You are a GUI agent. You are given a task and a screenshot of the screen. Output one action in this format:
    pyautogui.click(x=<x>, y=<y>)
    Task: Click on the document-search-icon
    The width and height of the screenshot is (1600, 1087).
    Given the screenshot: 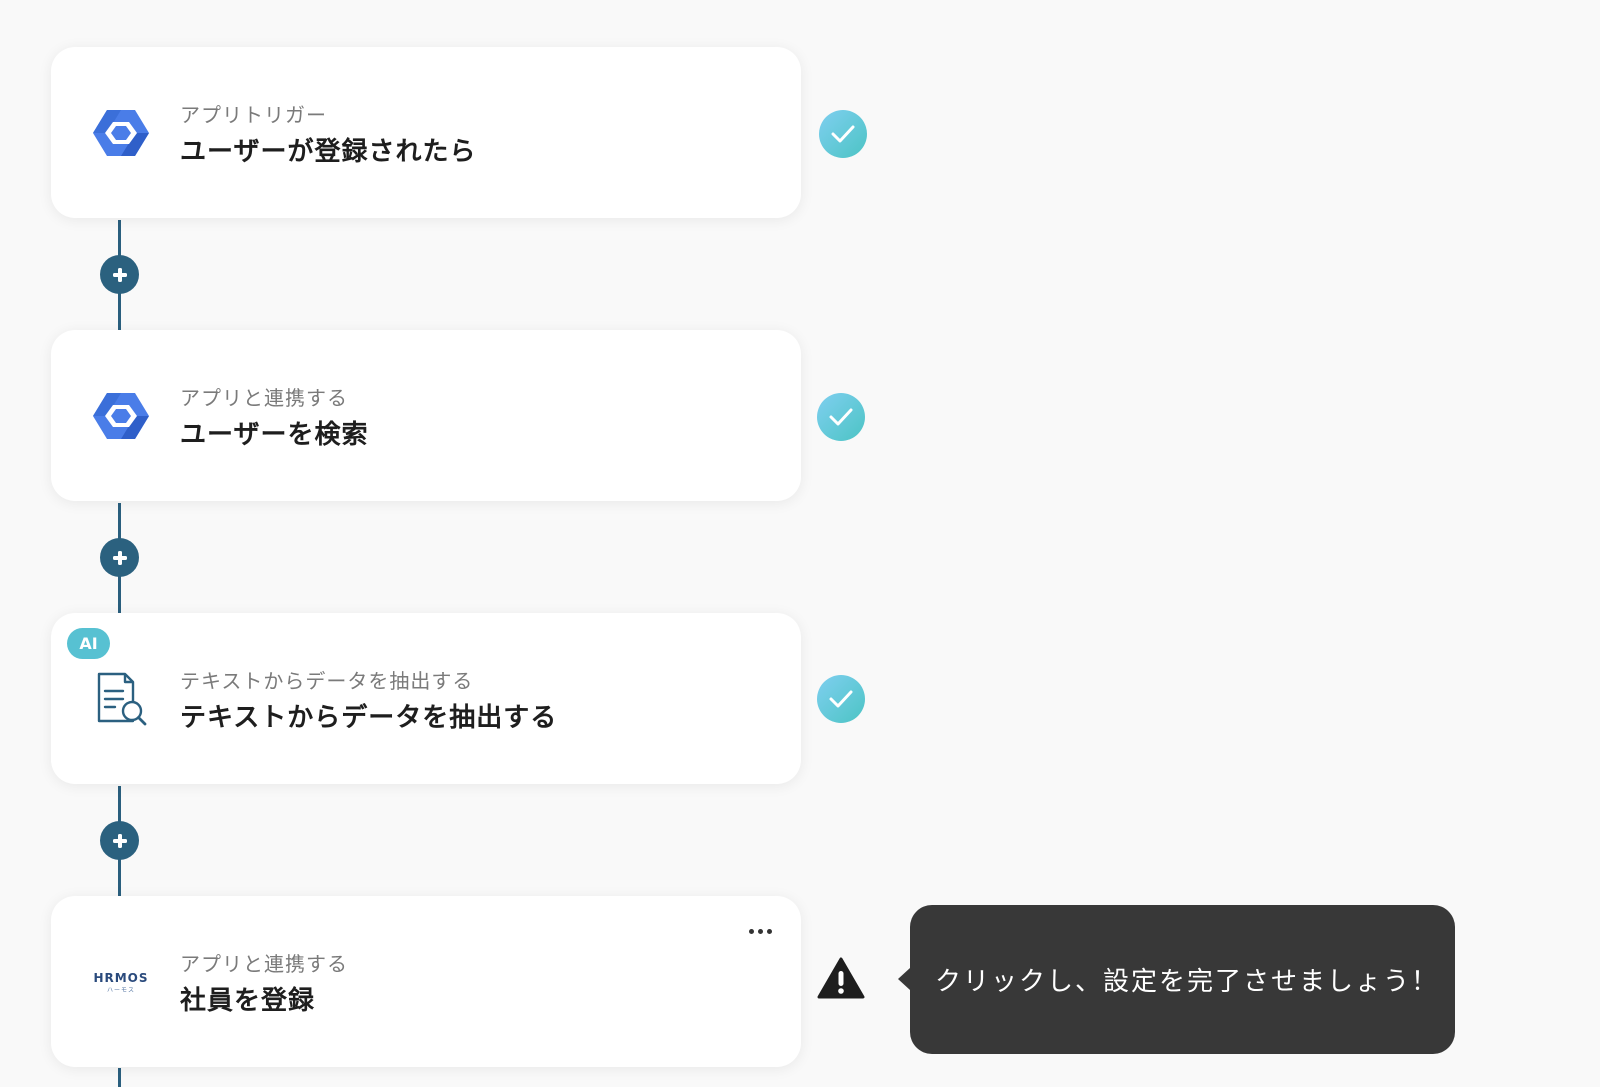 What is the action you would take?
    pyautogui.click(x=121, y=699)
    